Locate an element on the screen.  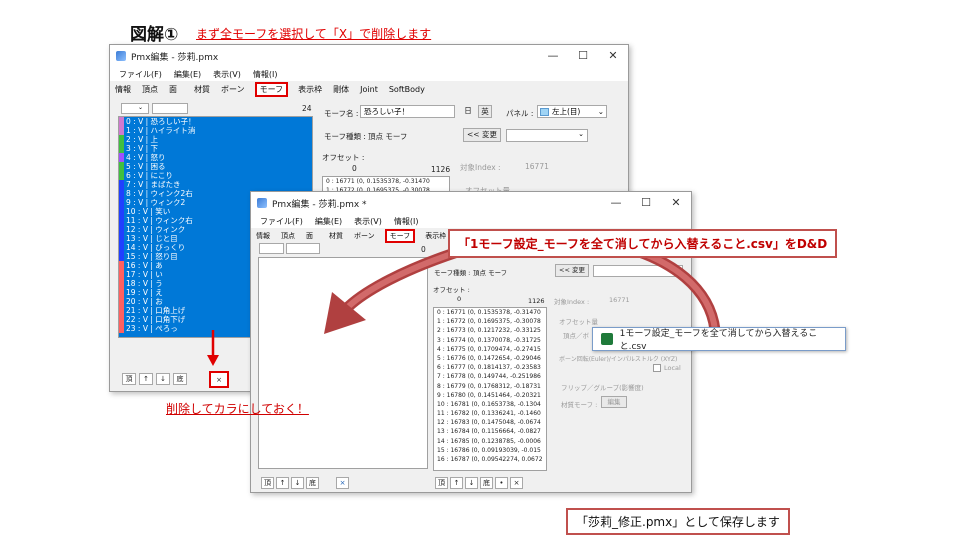
delete-note: 削除してカラにしておく！ is located at coordinates (237, 409).